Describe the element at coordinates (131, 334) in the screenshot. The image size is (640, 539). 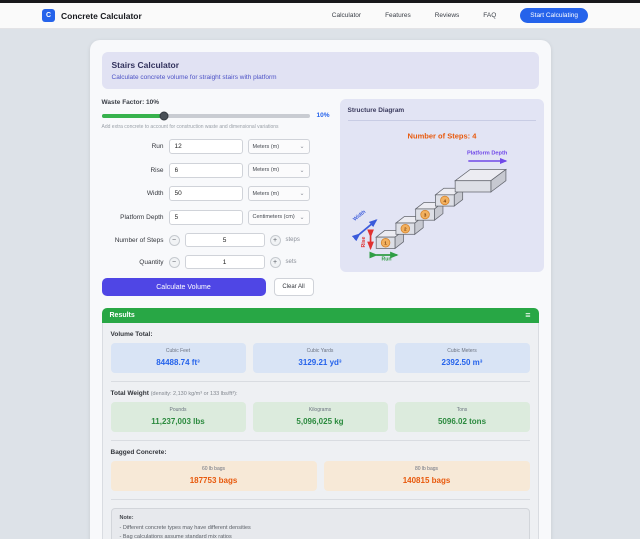
I see `volume-total-label: Volume Total:` at that location.